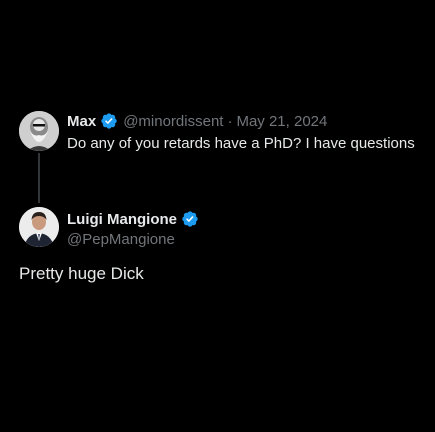 This screenshot has height=432, width=435. What do you see at coordinates (122, 219) in the screenshot?
I see `author-name: Luigi Mangione` at bounding box center [122, 219].